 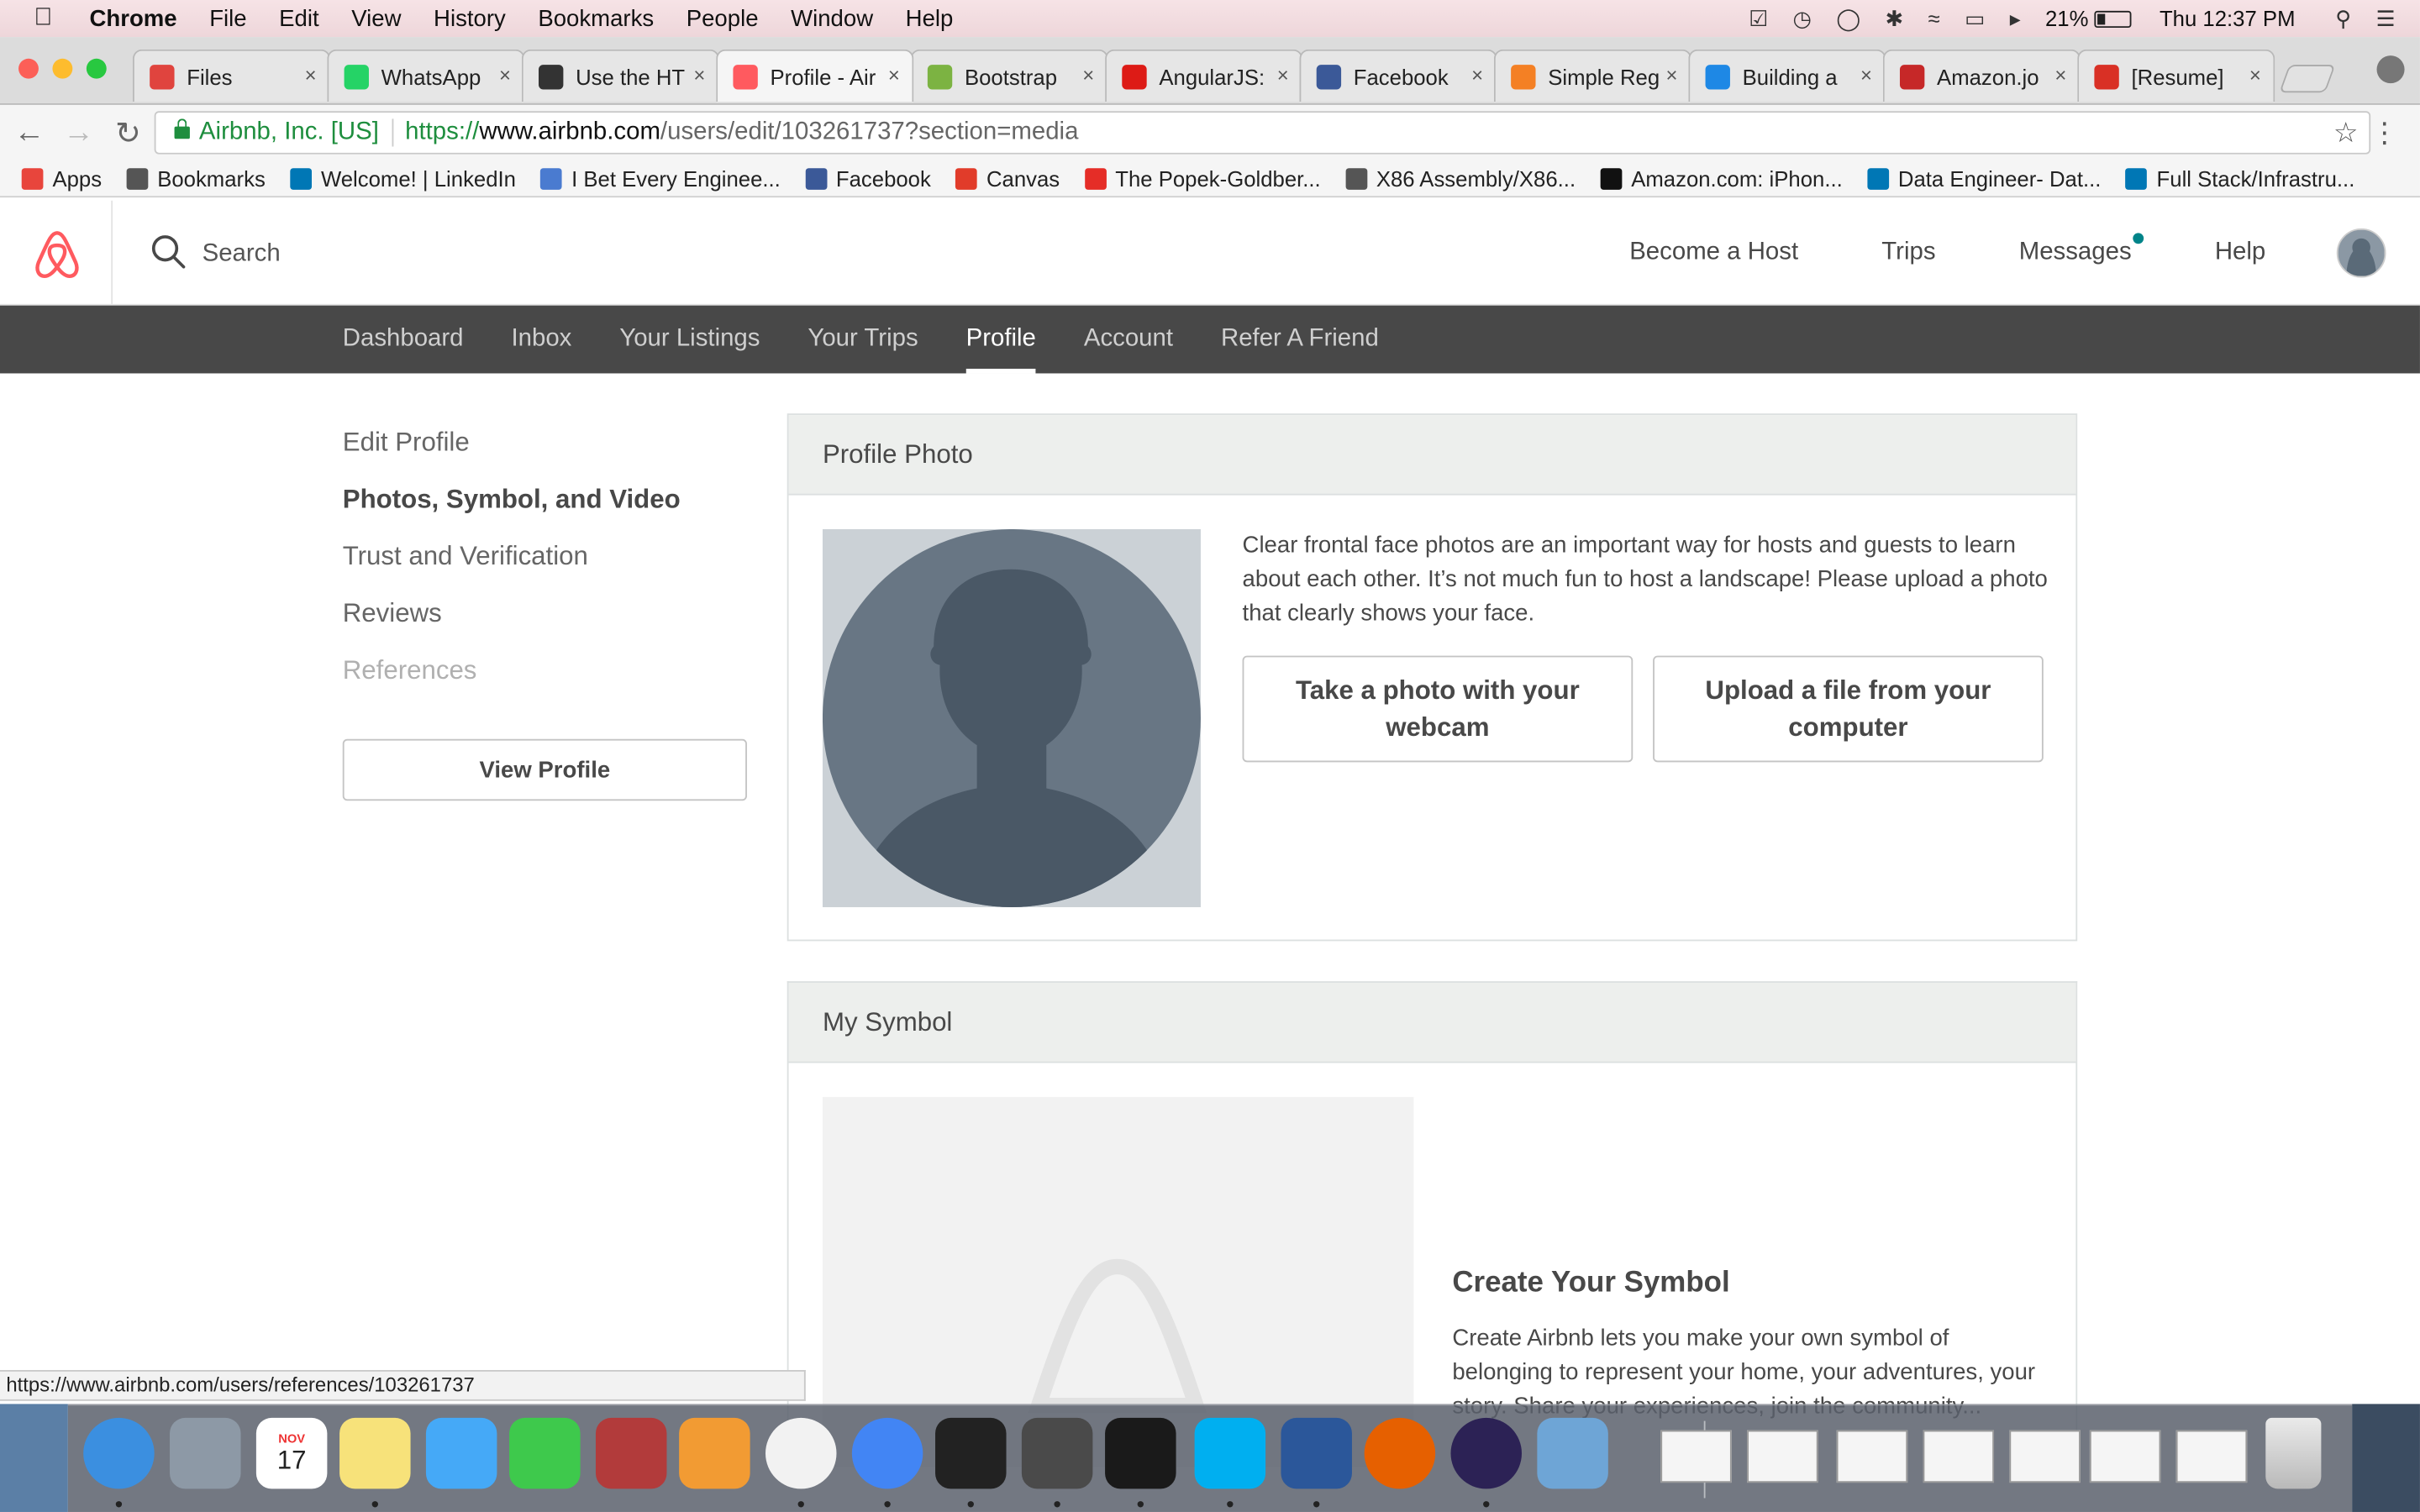 I want to click on word-icon, so click(x=1316, y=1453).